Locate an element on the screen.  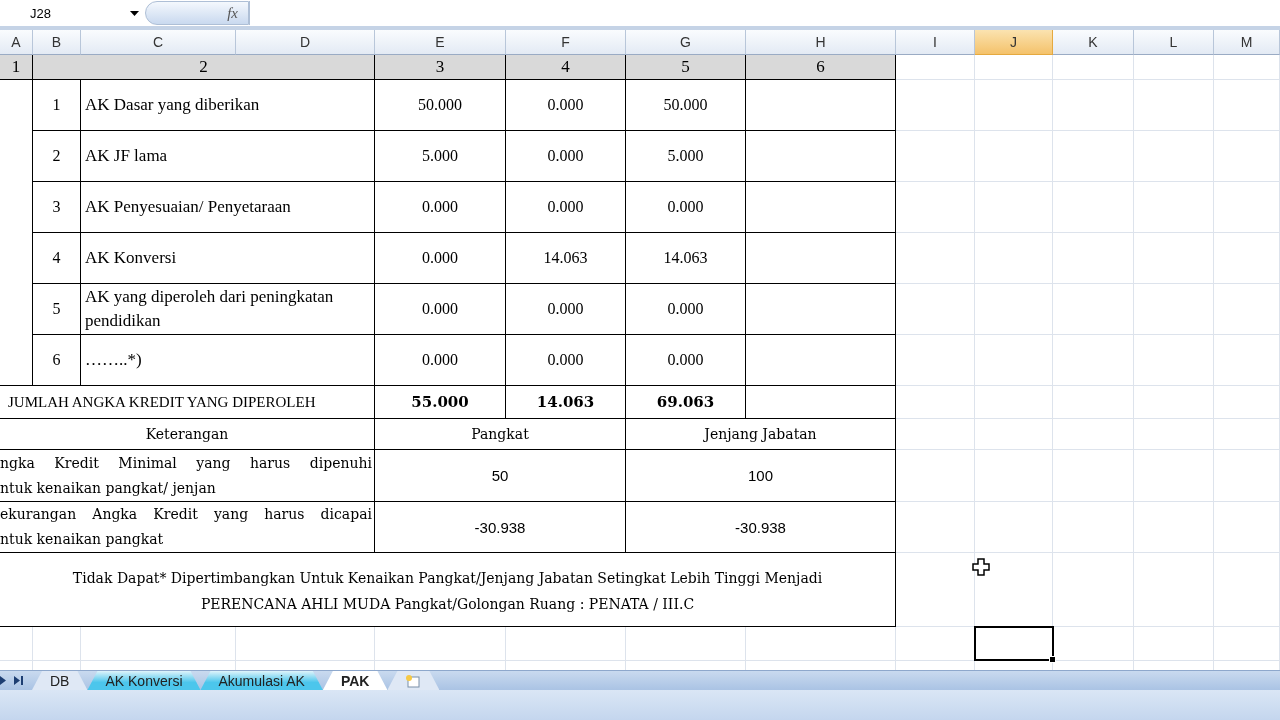
table-cell: 69.063 is located at coordinates (686, 402).